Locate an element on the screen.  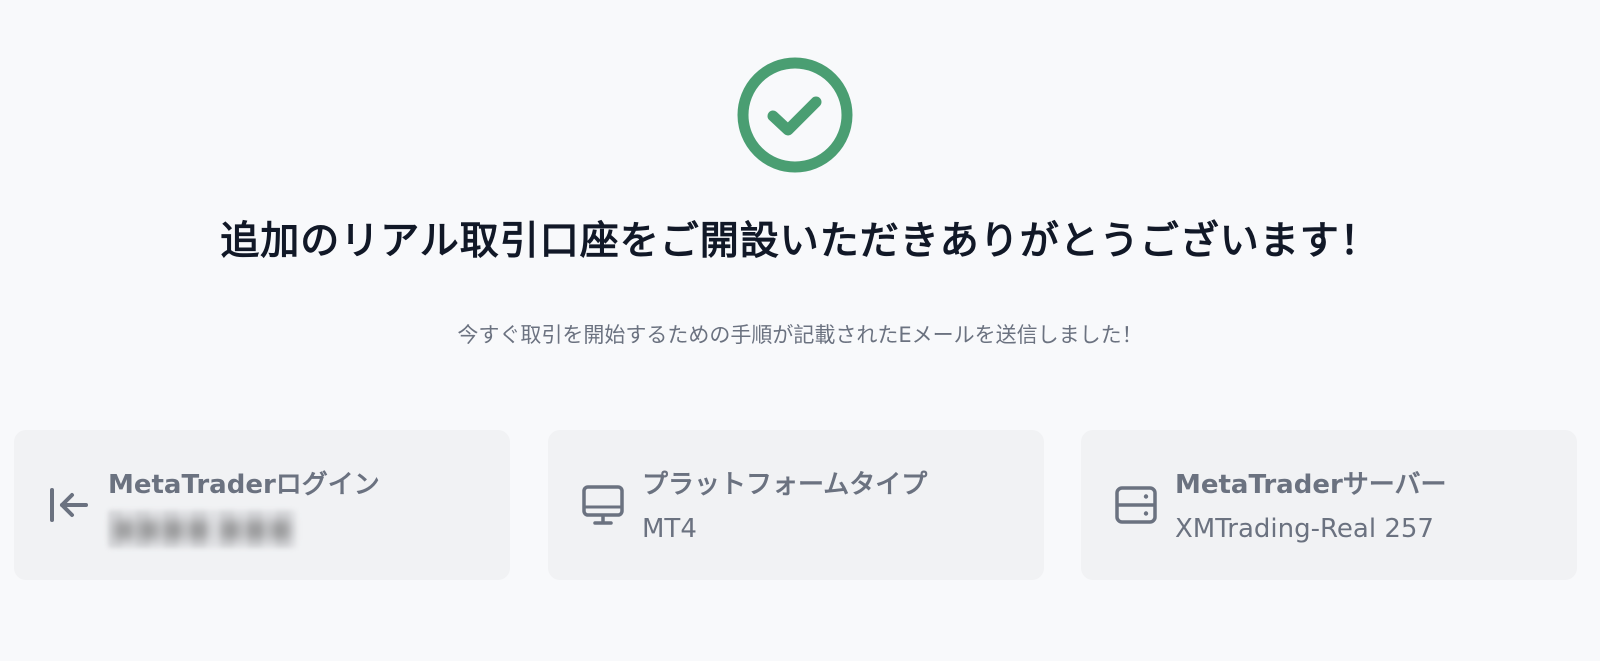
login-label: MetaTraderログイン is located at coordinates (244, 485).